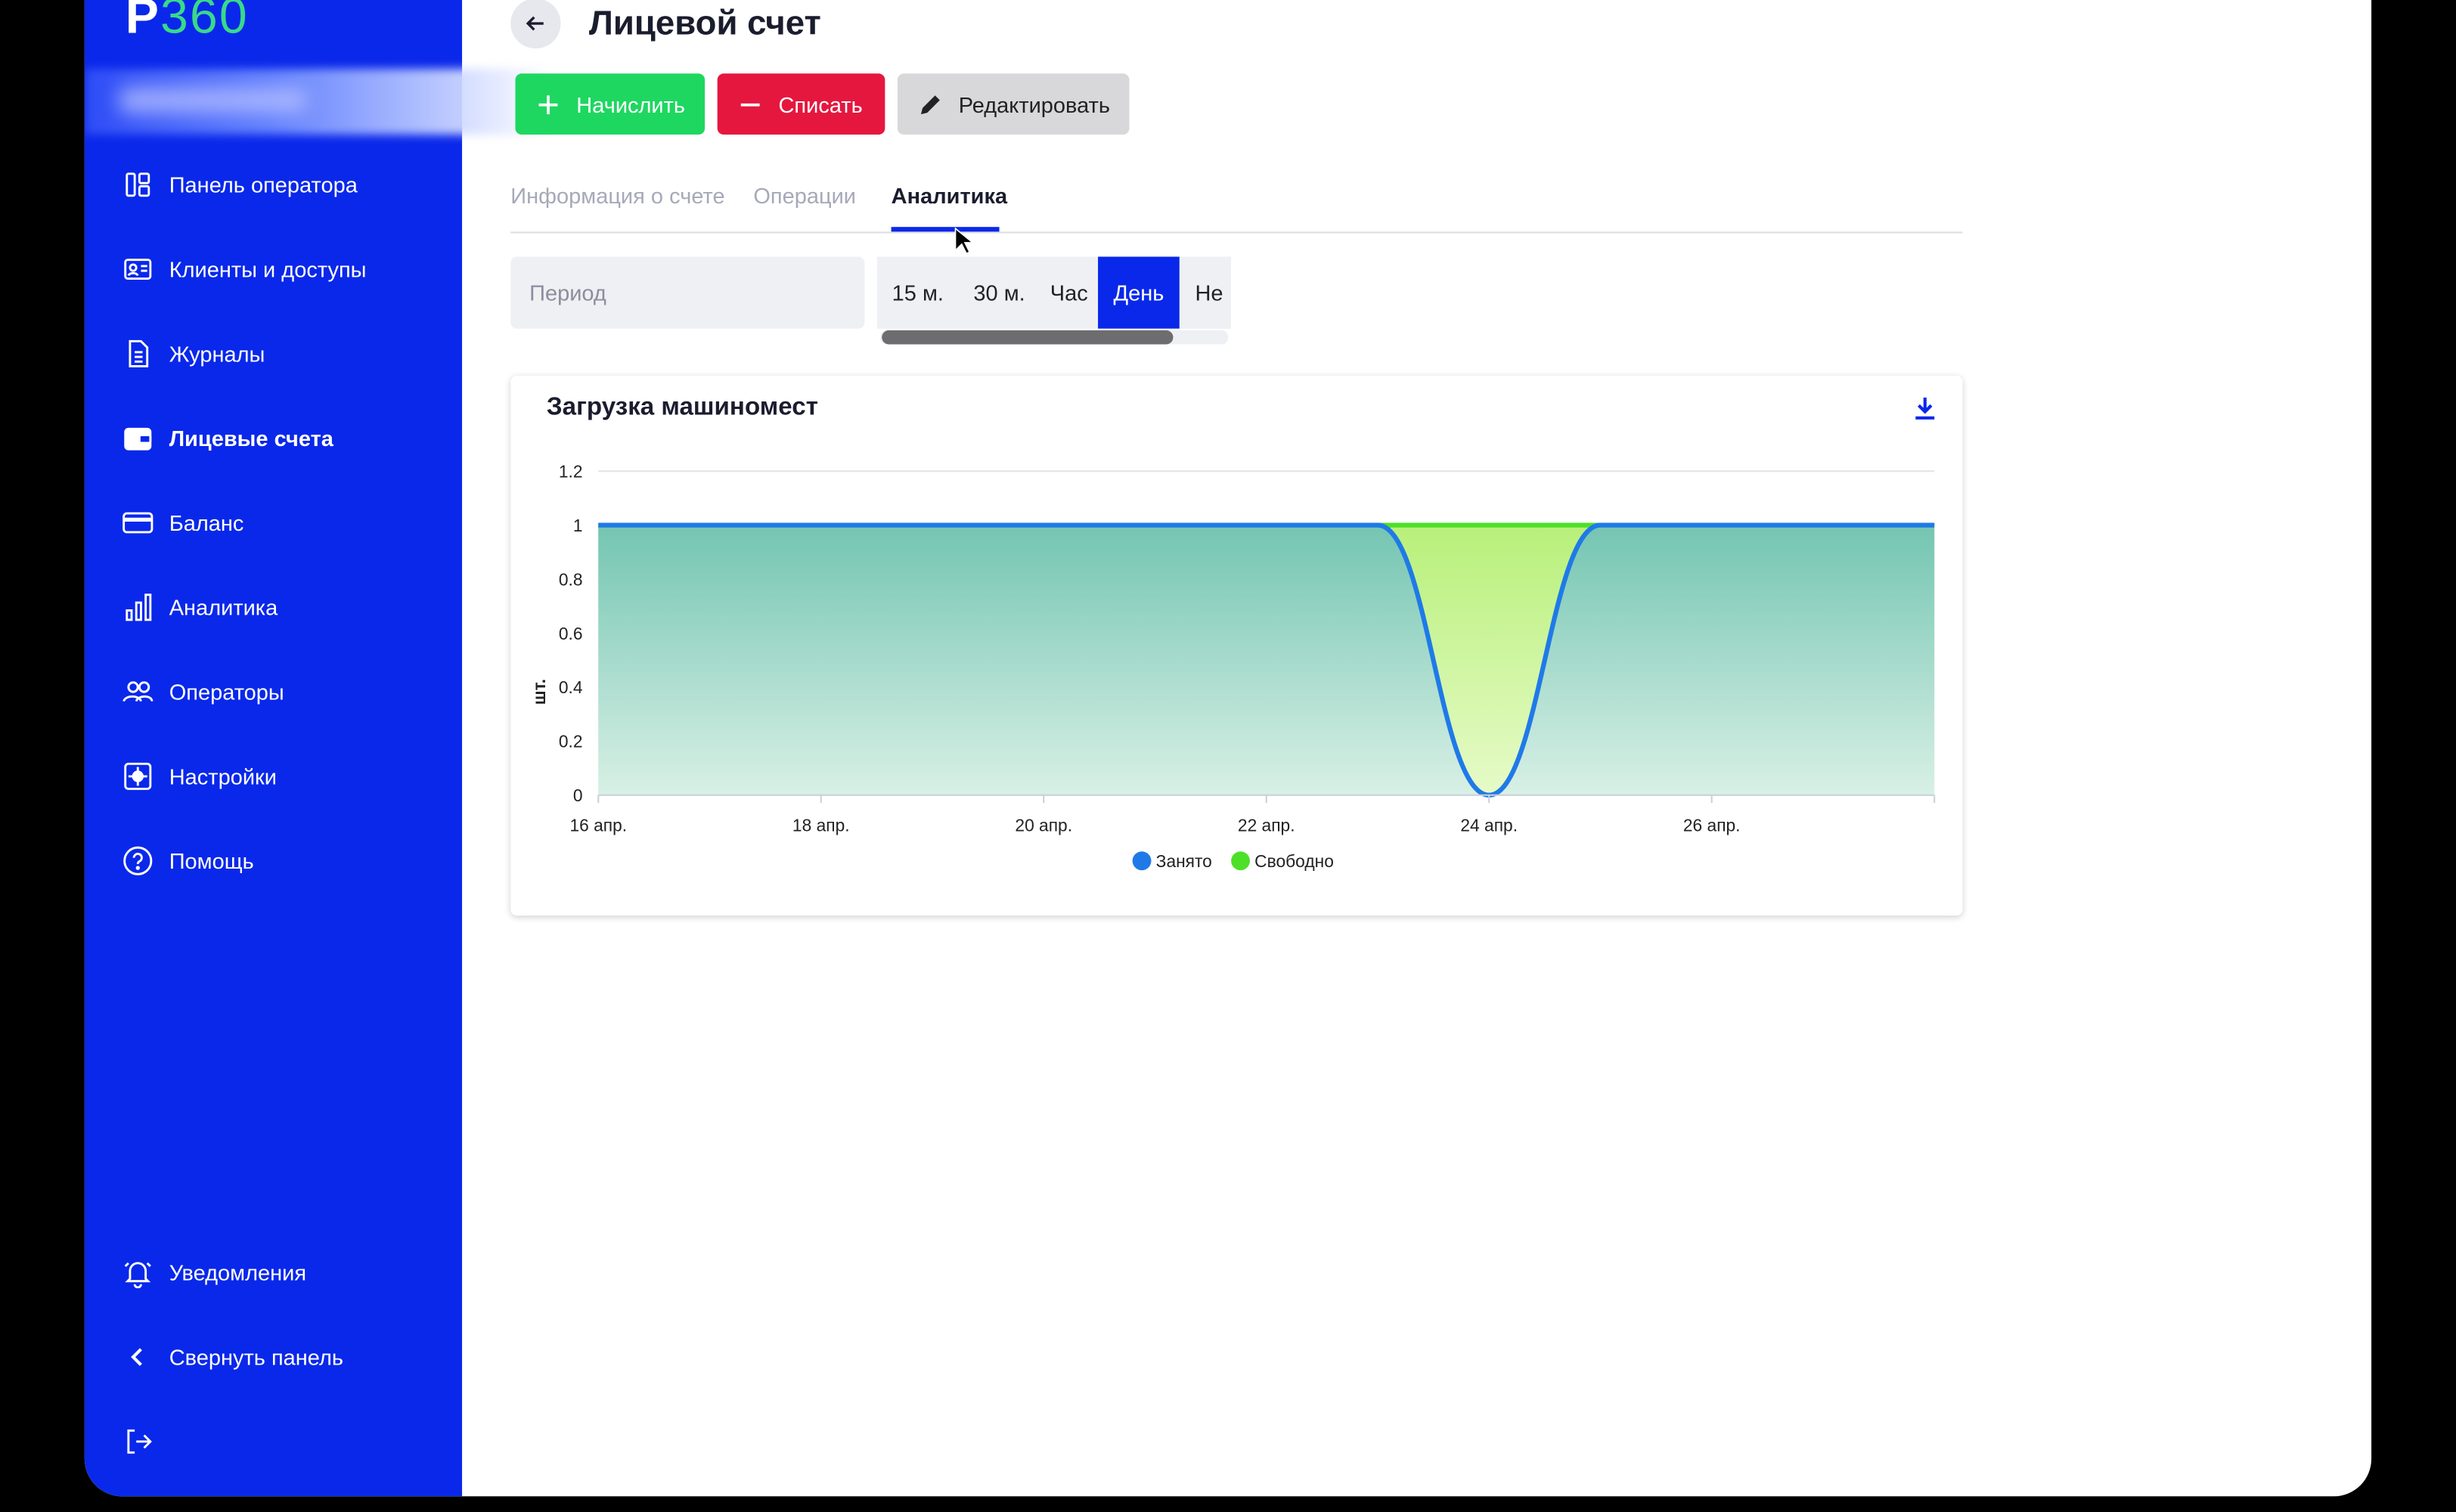 Image resolution: width=2456 pixels, height=1512 pixels. What do you see at coordinates (687, 292) in the screenshot?
I see `period-input: Период` at bounding box center [687, 292].